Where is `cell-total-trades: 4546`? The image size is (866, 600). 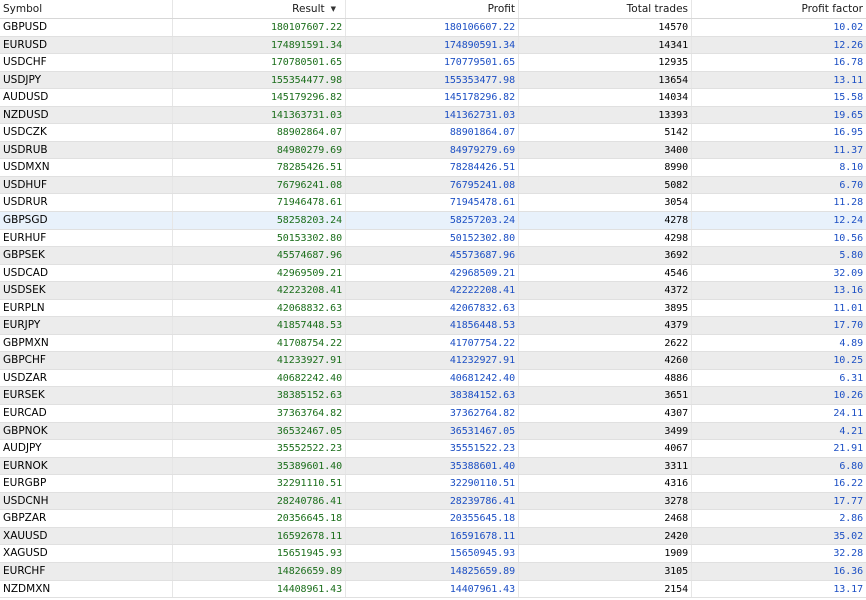 cell-total-trades: 4546 is located at coordinates (605, 273).